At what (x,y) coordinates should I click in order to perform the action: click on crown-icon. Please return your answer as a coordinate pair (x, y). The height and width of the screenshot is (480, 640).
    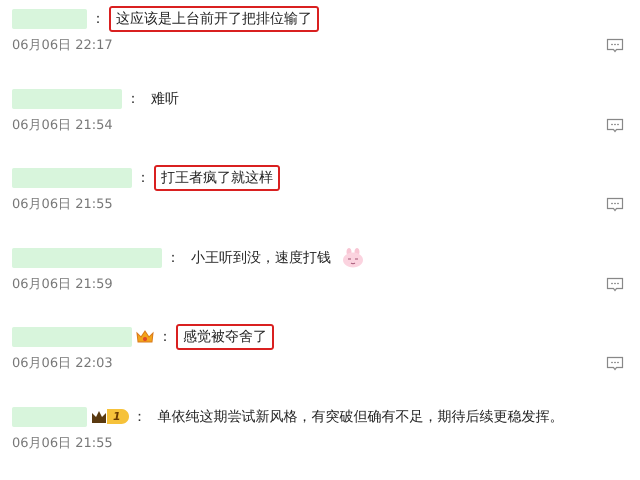
    Looking at the image, I should click on (145, 337).